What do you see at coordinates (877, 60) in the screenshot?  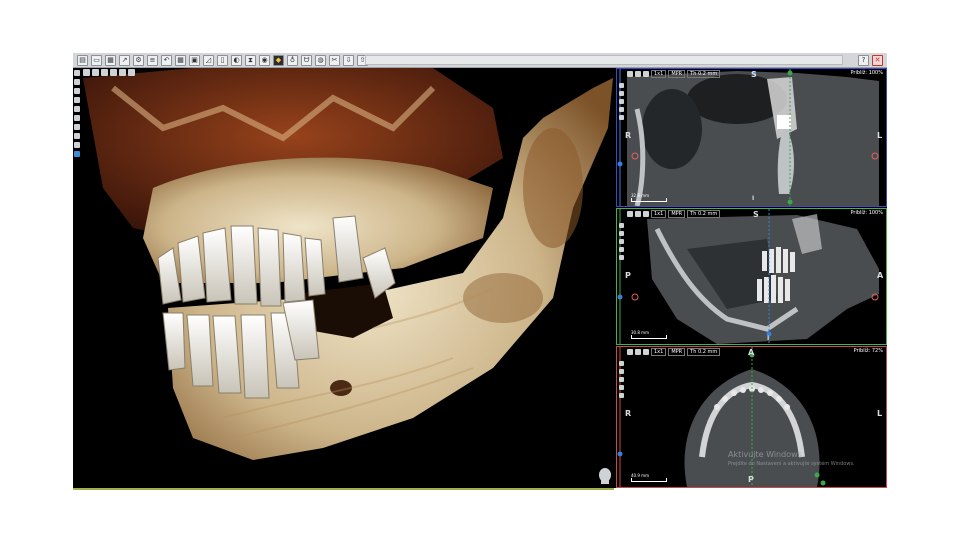 I see `close-button: ✕` at bounding box center [877, 60].